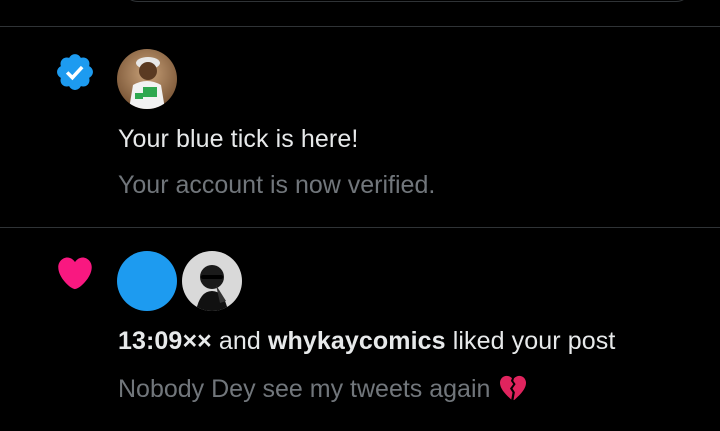 The height and width of the screenshot is (431, 720). What do you see at coordinates (75, 273) in the screenshot?
I see `heart-icon` at bounding box center [75, 273].